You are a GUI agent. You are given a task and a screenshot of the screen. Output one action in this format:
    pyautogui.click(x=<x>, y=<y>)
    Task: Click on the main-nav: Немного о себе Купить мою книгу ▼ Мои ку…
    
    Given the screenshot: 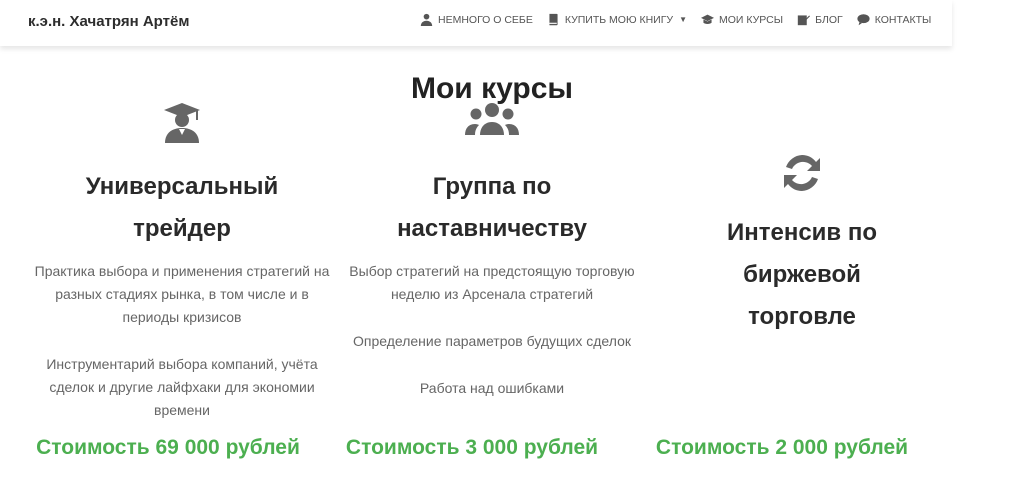 What is the action you would take?
    pyautogui.click(x=682, y=19)
    